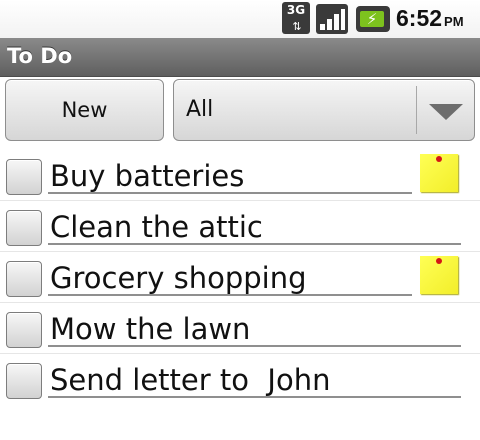  Describe the element at coordinates (200, 109) in the screenshot. I see `filter-selected-value: All` at that location.